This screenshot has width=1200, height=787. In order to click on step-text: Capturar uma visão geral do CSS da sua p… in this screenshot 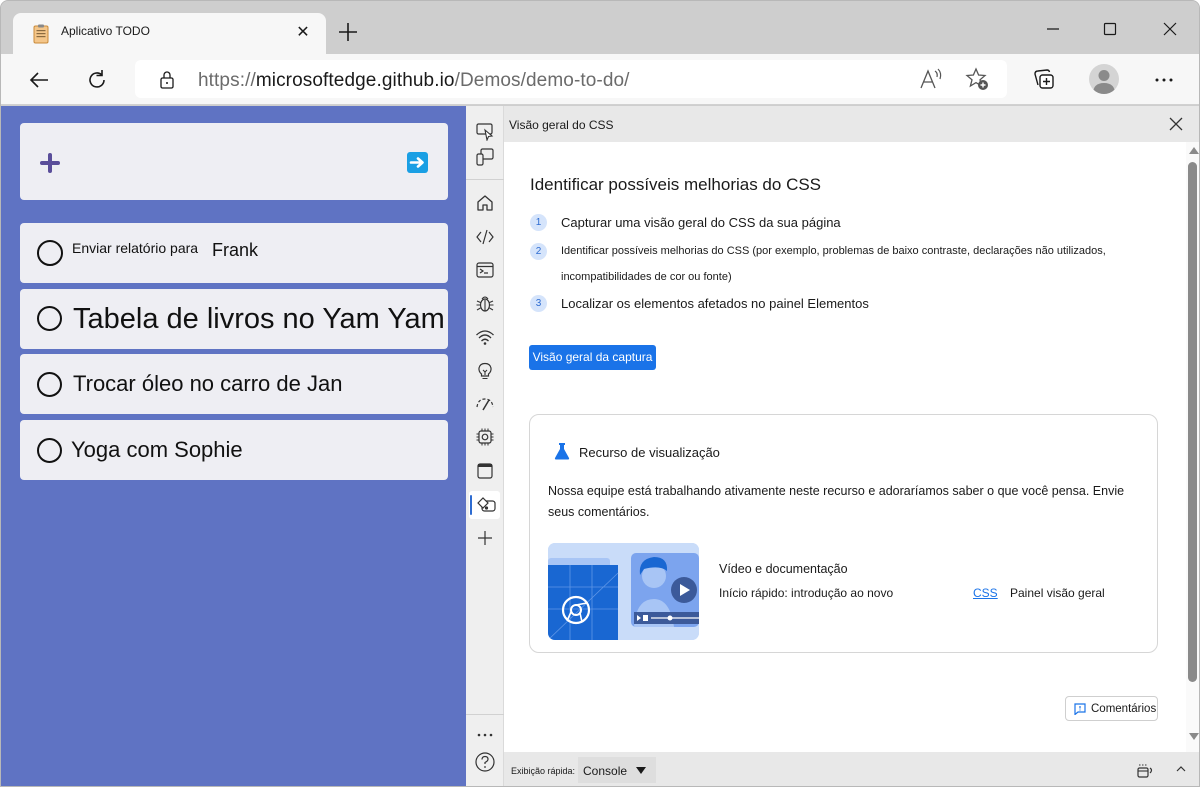, I will do `click(701, 222)`.